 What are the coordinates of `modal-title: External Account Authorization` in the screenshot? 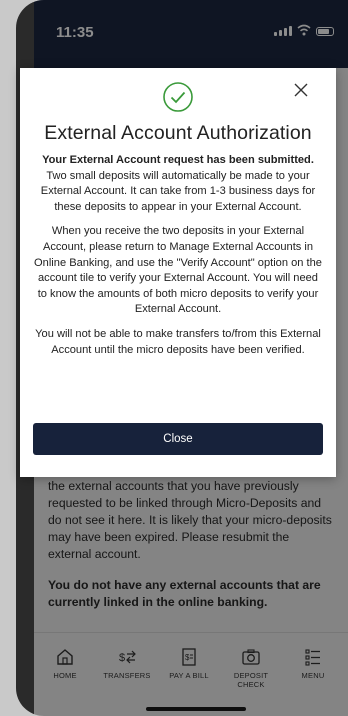 It's located at (178, 133).